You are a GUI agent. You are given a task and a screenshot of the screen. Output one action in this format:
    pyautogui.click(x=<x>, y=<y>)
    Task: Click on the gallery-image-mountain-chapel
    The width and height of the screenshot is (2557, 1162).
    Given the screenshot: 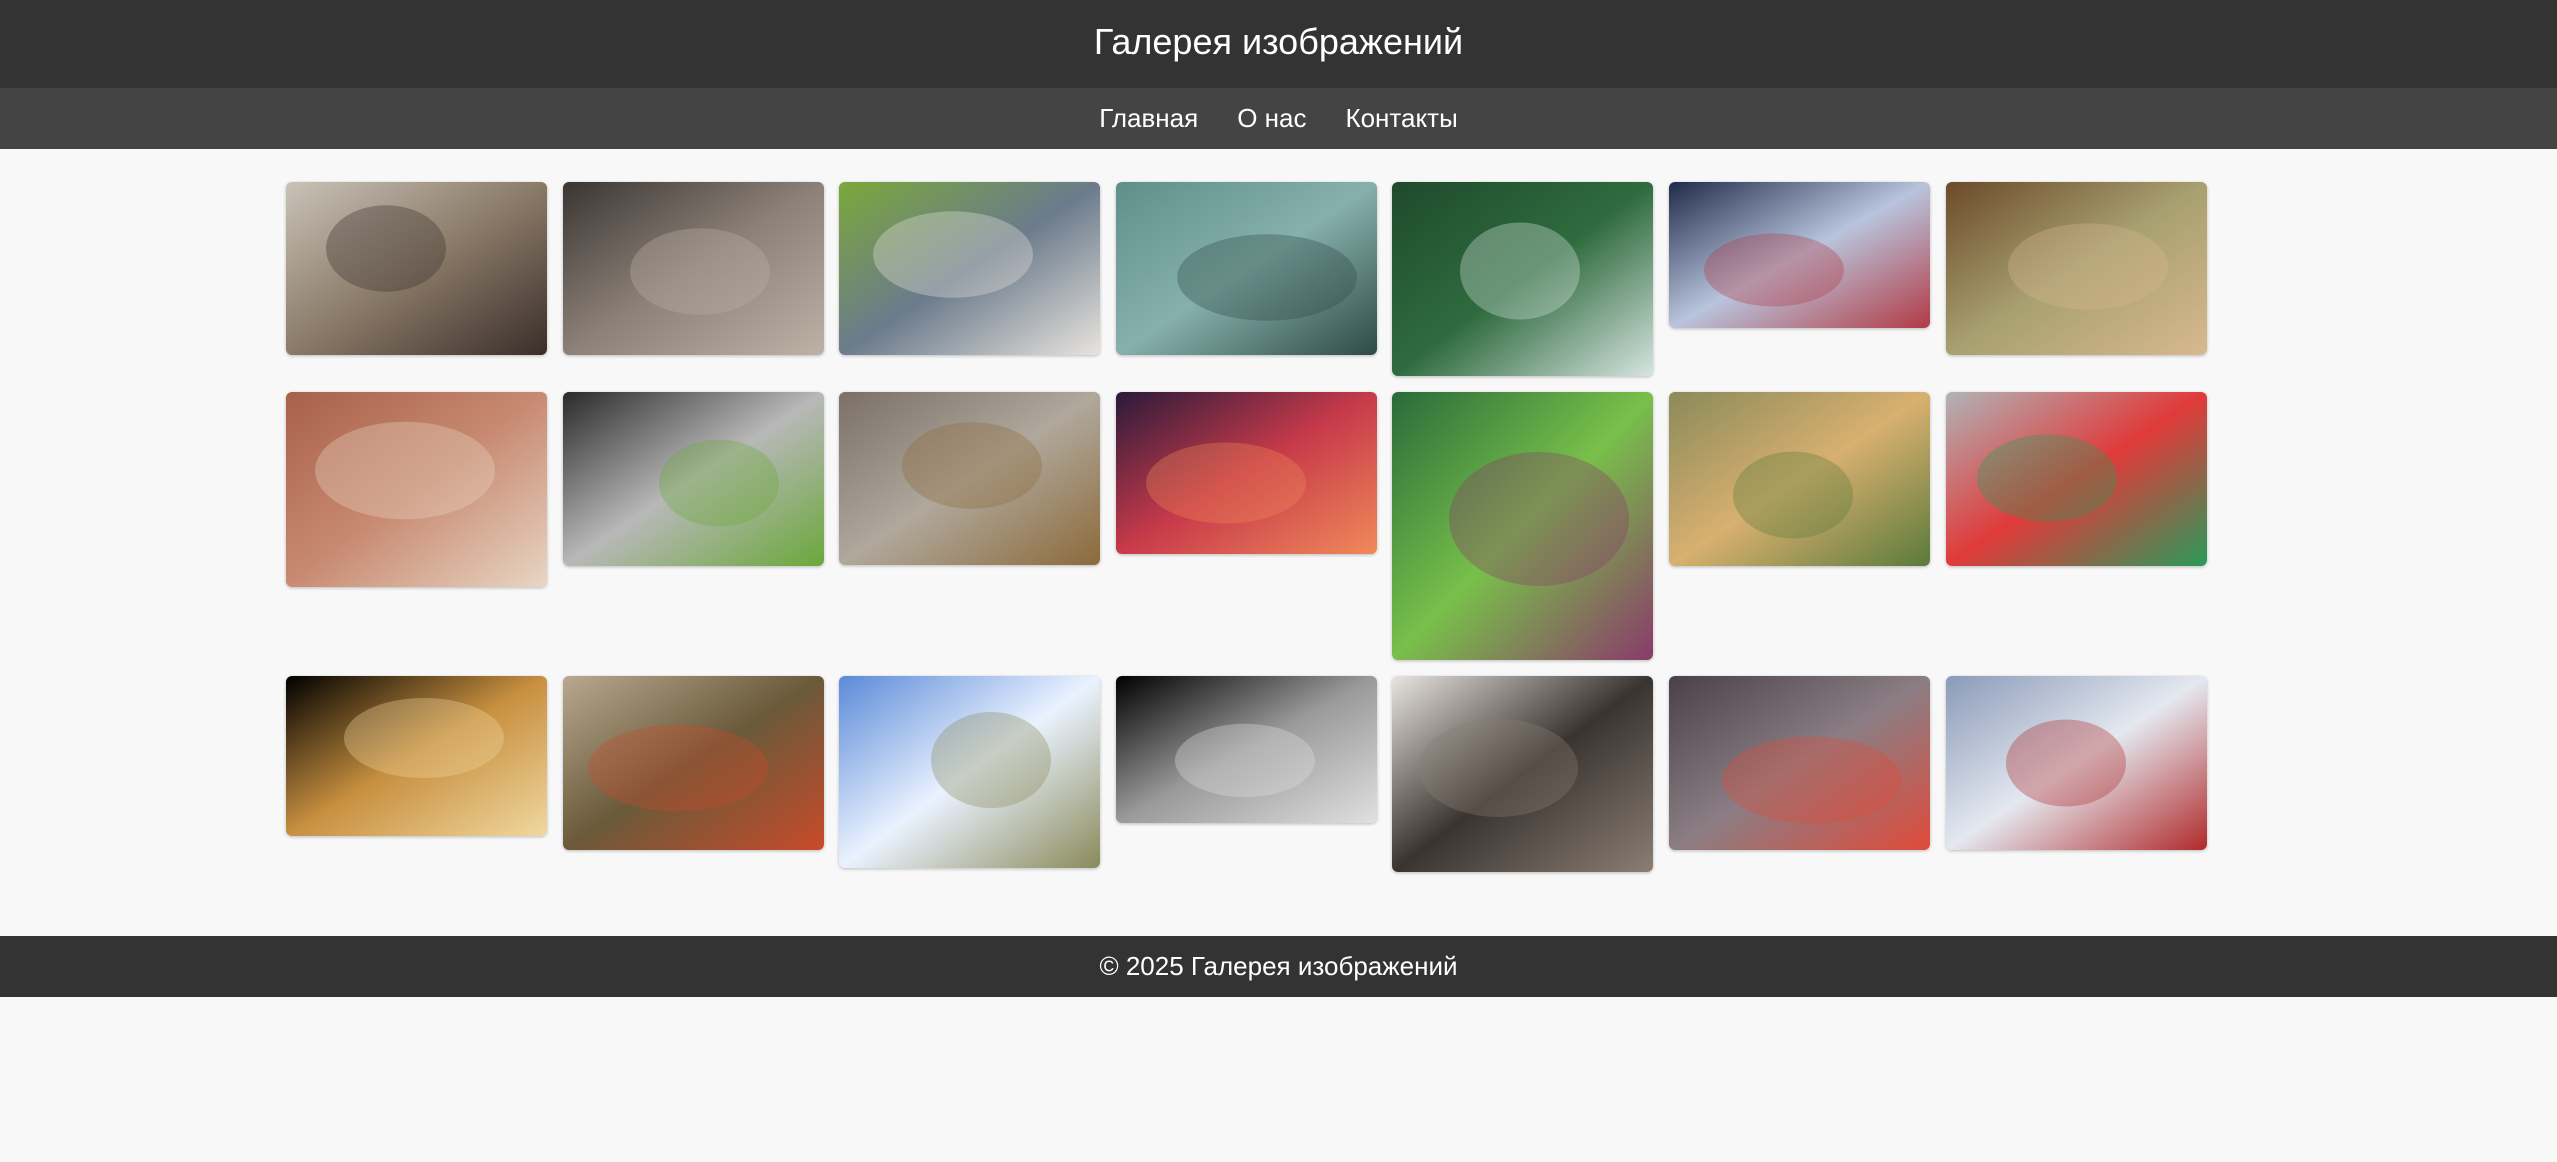 What is the action you would take?
    pyautogui.click(x=969, y=268)
    